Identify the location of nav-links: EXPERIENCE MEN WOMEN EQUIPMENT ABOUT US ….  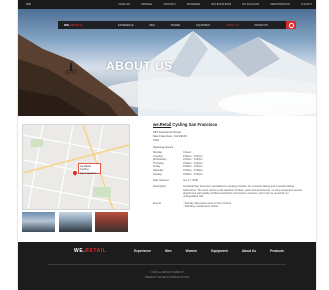
(193, 25).